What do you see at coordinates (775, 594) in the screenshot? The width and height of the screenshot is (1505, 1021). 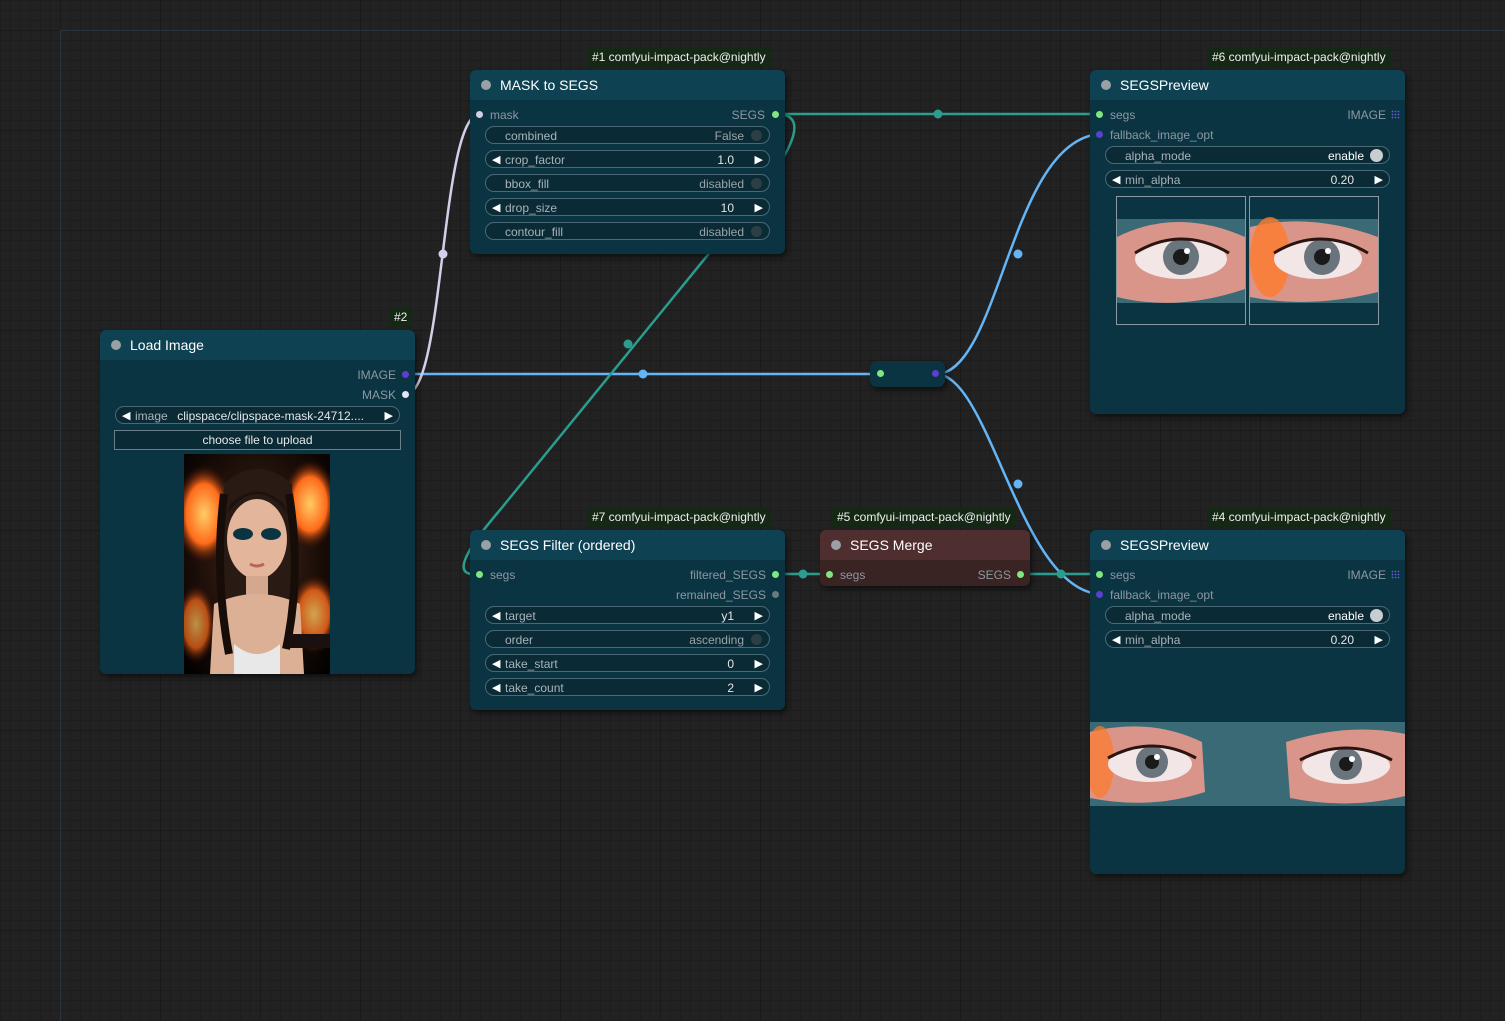 I see `remained-segs-output-dot` at bounding box center [775, 594].